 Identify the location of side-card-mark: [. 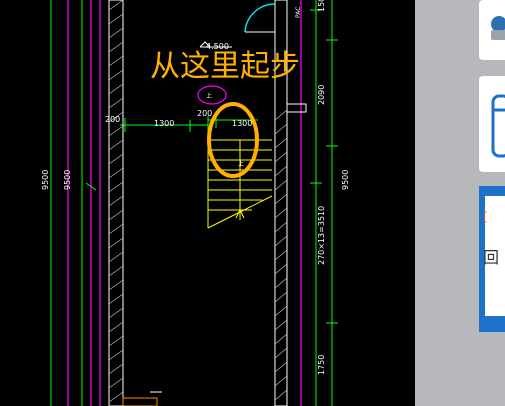
(485, 217).